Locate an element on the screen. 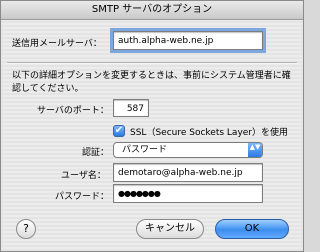 The width and height of the screenshot is (320, 252). password-label: パスワード： is located at coordinates (82, 197).